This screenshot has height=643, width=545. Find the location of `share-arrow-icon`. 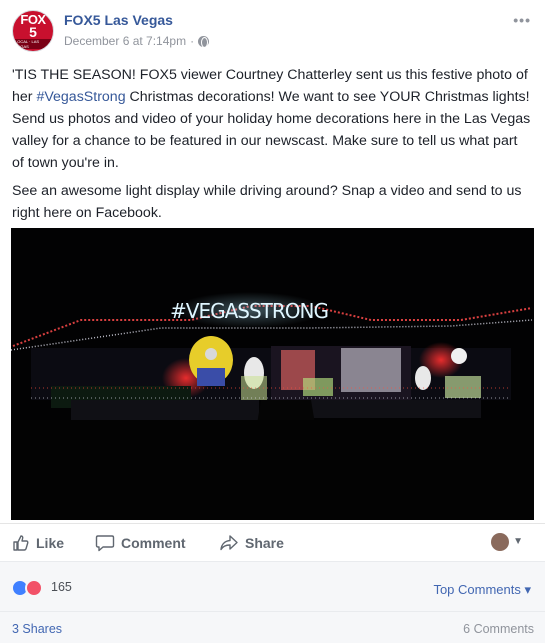

share-arrow-icon is located at coordinates (229, 543).